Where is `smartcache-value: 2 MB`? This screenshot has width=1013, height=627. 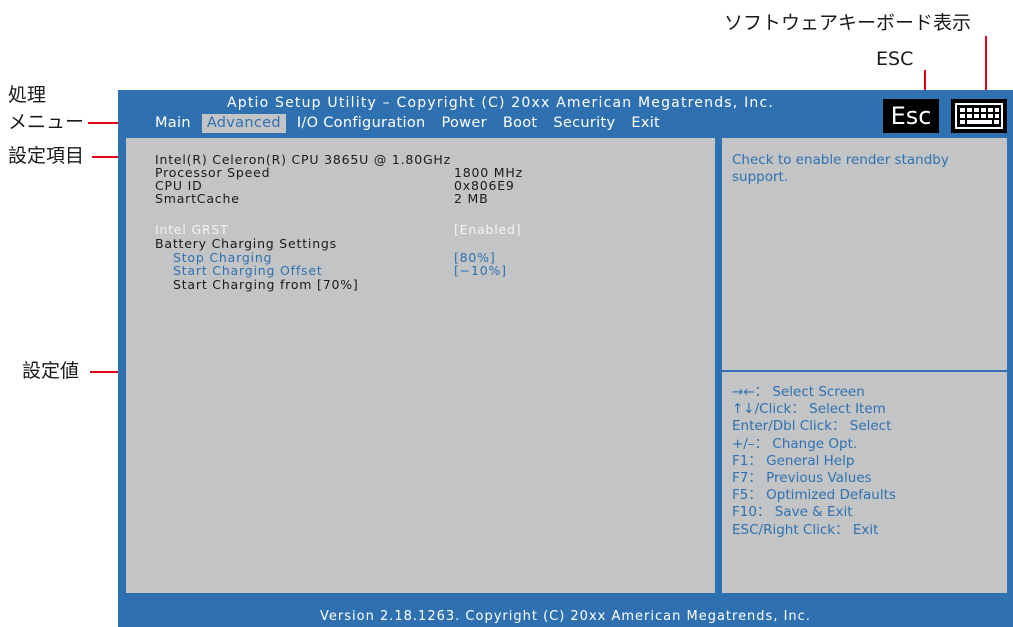
smartcache-value: 2 MB is located at coordinates (471, 198).